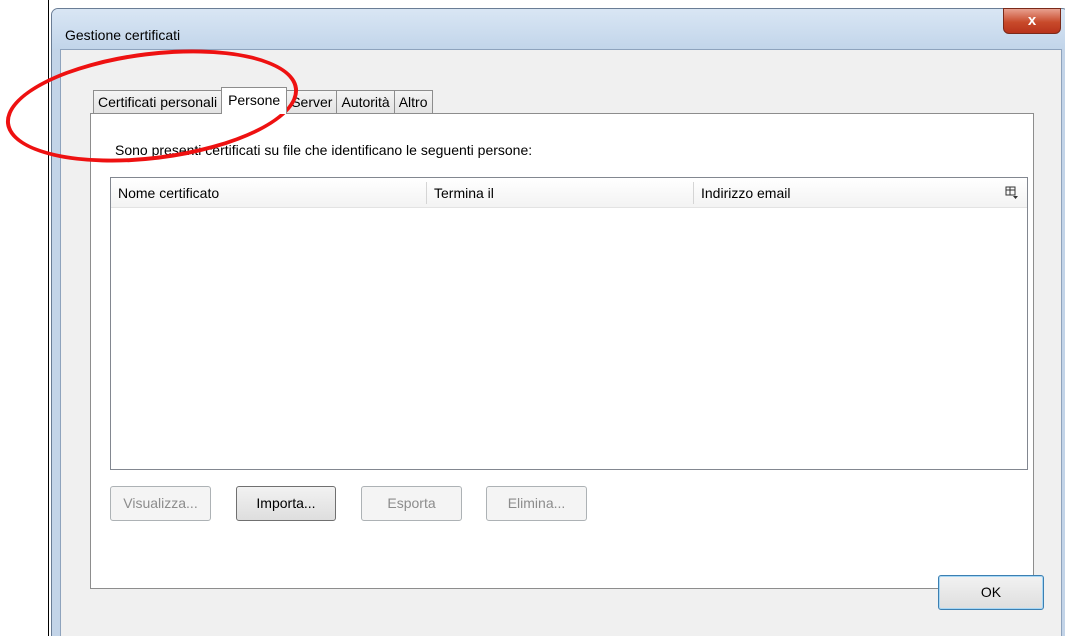  I want to click on close-icon: x, so click(1032, 20).